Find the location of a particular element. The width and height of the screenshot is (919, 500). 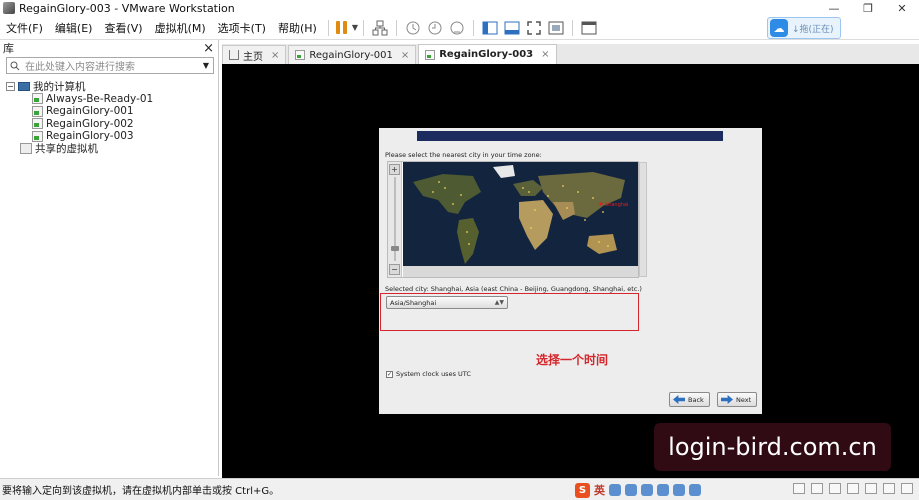

ime-toolbar: S 英 is located at coordinates (638, 490).